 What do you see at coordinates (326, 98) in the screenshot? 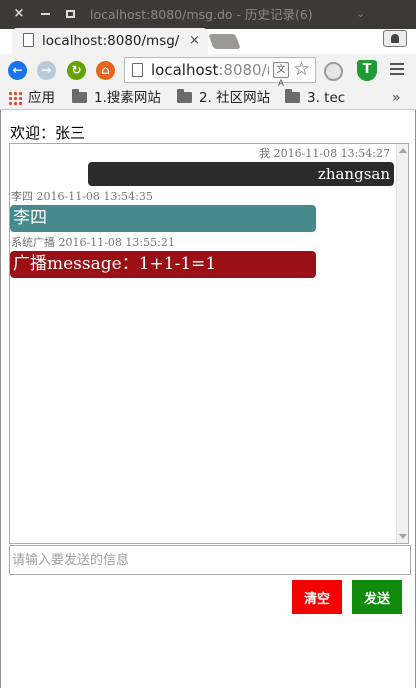
I see `bookmark-label: 3. tec` at bounding box center [326, 98].